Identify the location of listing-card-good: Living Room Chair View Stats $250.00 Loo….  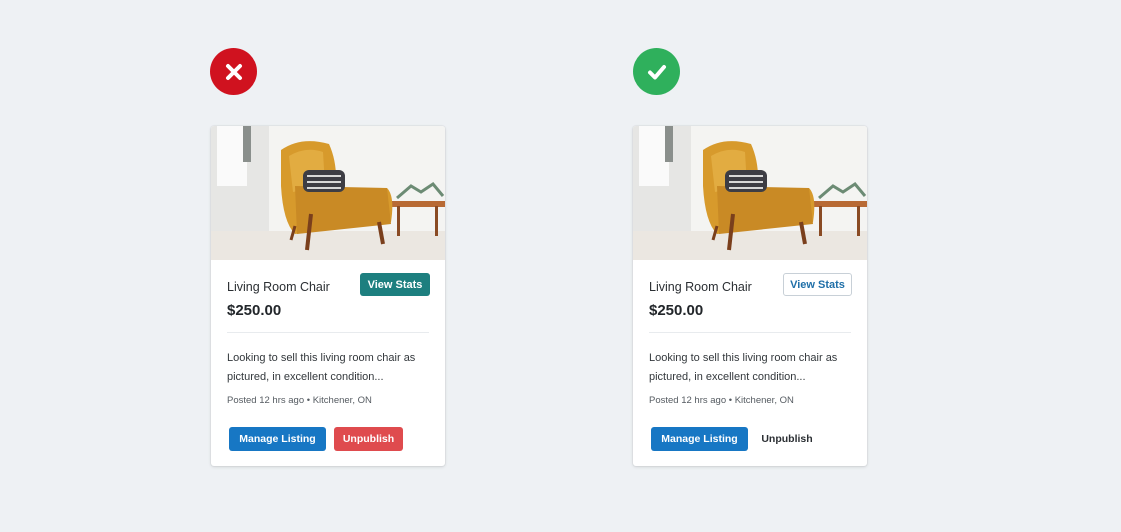
(750, 296).